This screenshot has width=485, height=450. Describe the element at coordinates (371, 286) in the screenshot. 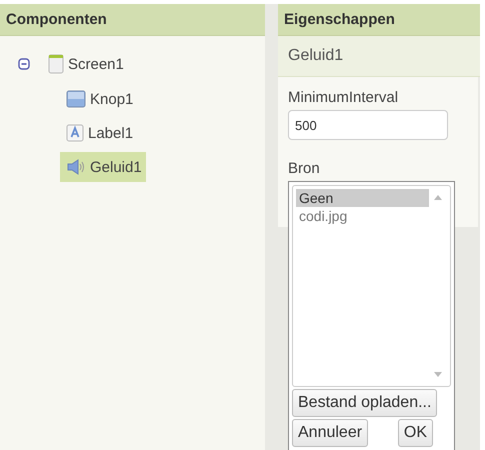

I see `file-list: Geen codi.jpg` at that location.